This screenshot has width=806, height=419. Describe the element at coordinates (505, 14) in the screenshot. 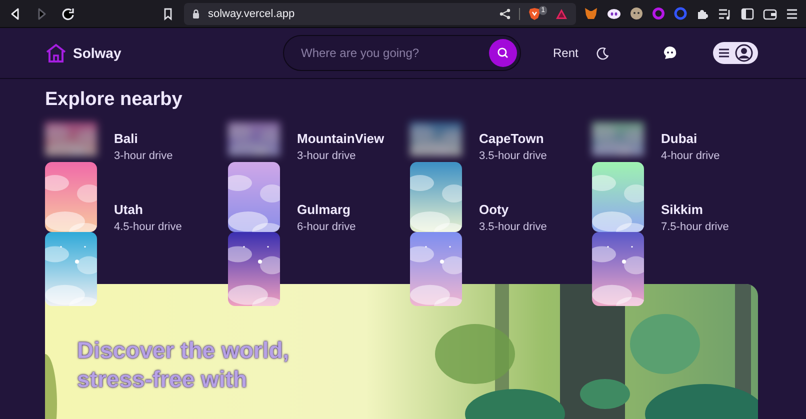

I see `share-icon` at that location.